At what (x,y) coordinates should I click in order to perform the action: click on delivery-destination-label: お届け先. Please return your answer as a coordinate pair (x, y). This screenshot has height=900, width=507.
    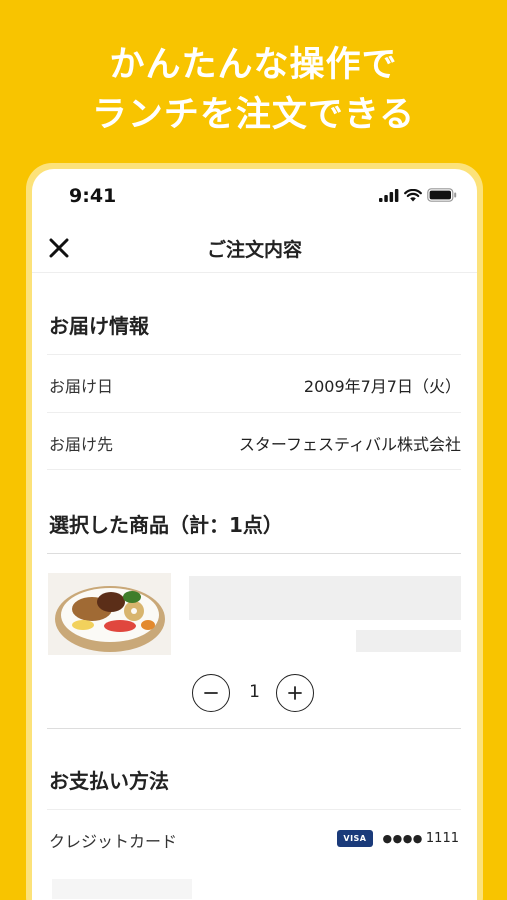
    Looking at the image, I should click on (81, 444).